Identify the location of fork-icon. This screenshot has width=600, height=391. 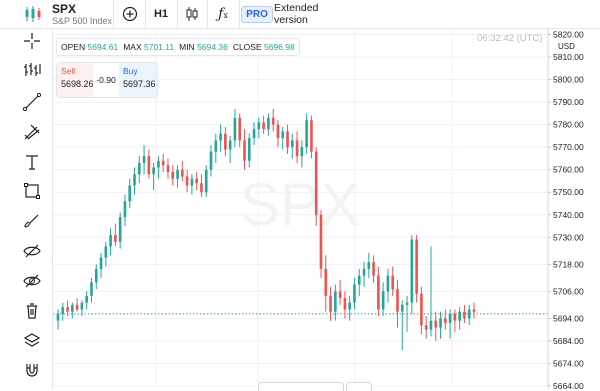
(32, 132).